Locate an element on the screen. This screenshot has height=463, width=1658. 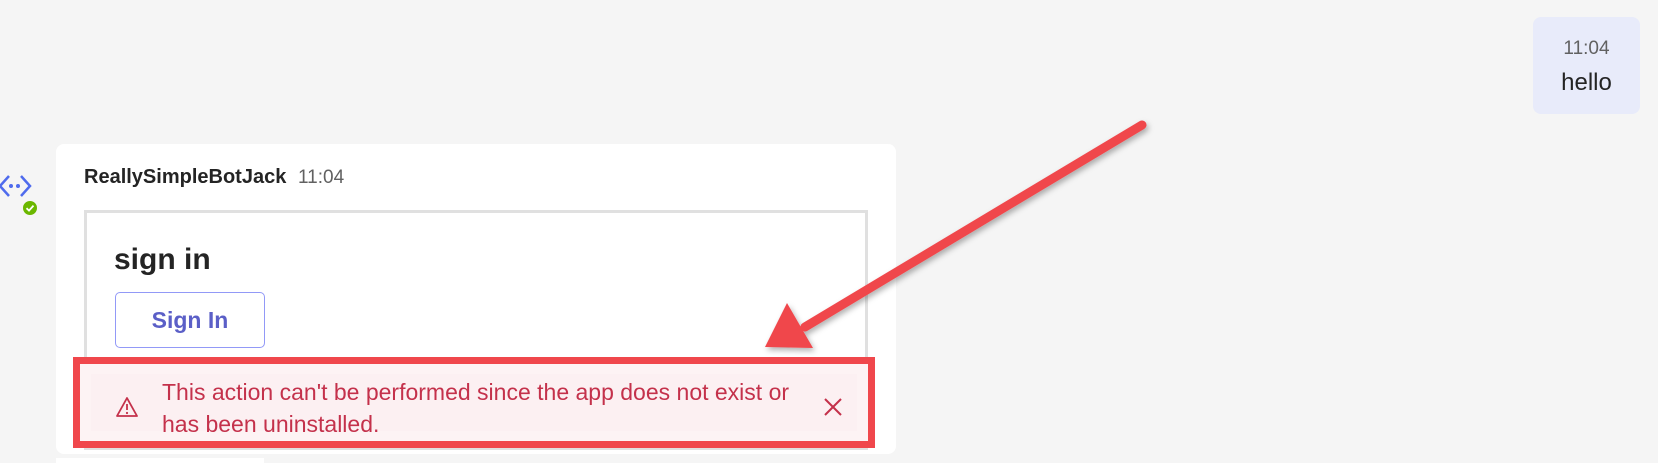
next-message-stub is located at coordinates (160, 460).